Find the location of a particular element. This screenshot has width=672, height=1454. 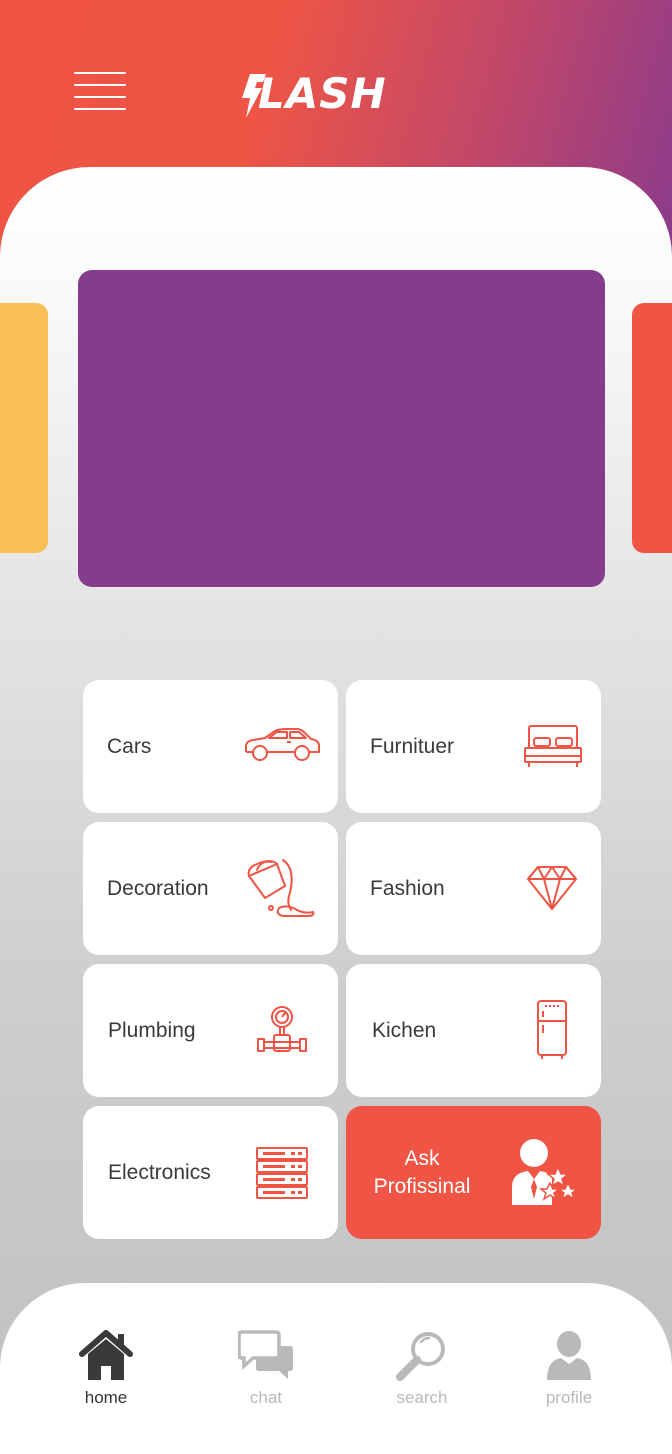

nav-label: search is located at coordinates (422, 1397).